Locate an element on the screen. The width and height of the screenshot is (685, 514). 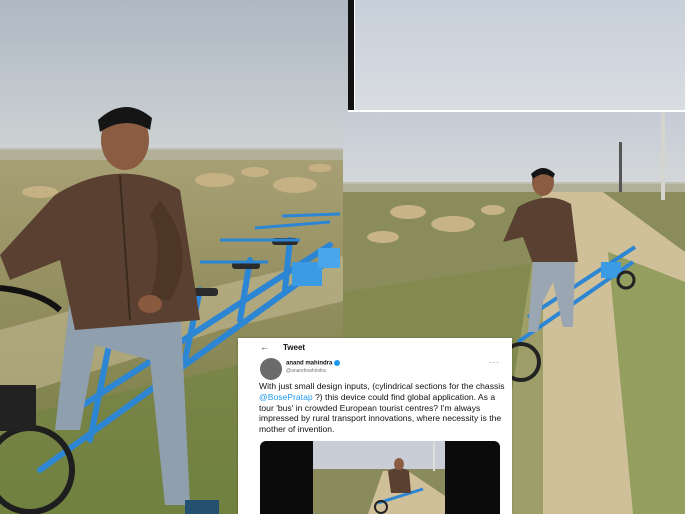
avatar is located at coordinates (271, 369).